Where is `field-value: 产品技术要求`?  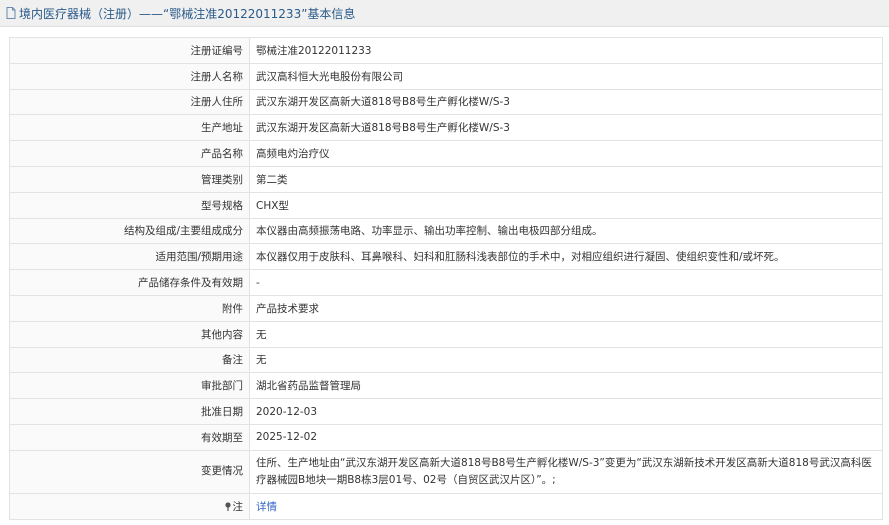 field-value: 产品技术要求 is located at coordinates (566, 308).